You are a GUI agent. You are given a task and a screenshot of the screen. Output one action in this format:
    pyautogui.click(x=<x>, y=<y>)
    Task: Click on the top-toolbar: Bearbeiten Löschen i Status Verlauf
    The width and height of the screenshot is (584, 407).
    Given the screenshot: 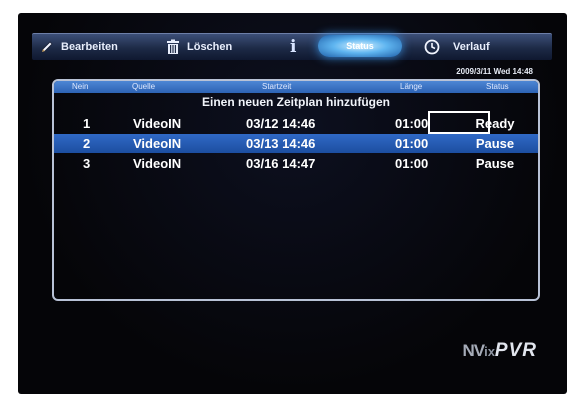 What is the action you would take?
    pyautogui.click(x=292, y=46)
    